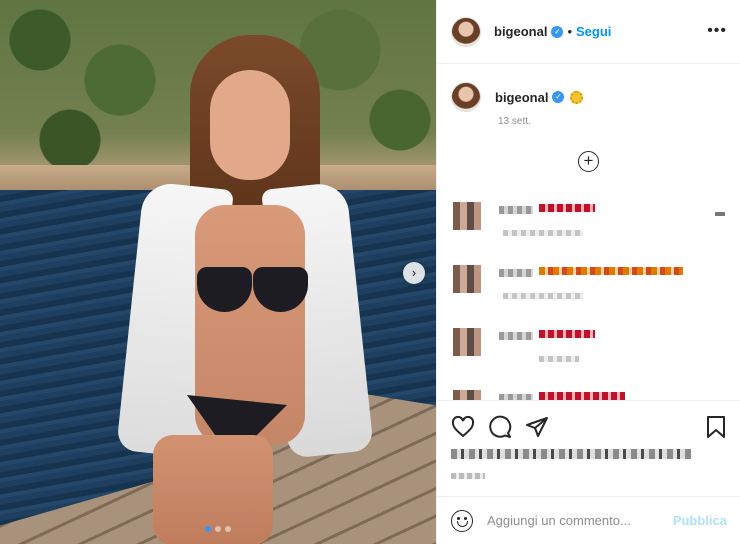  Describe the element at coordinates (514, 121) in the screenshot. I see `caption-date: 13 sett.` at that location.